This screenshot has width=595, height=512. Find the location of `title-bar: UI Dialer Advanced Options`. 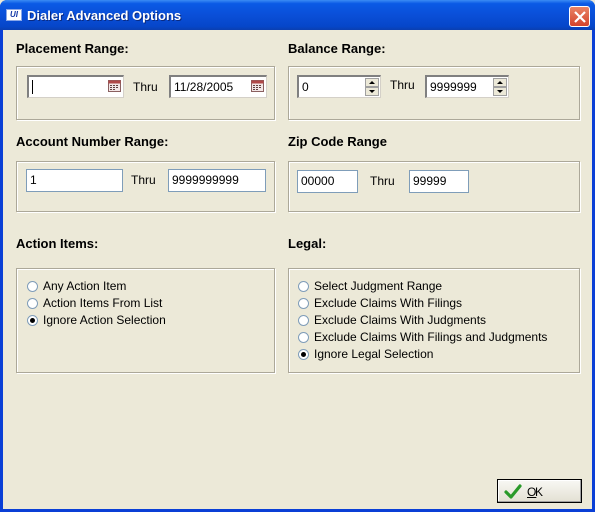

title-bar: UI Dialer Advanced Options is located at coordinates (297, 15).